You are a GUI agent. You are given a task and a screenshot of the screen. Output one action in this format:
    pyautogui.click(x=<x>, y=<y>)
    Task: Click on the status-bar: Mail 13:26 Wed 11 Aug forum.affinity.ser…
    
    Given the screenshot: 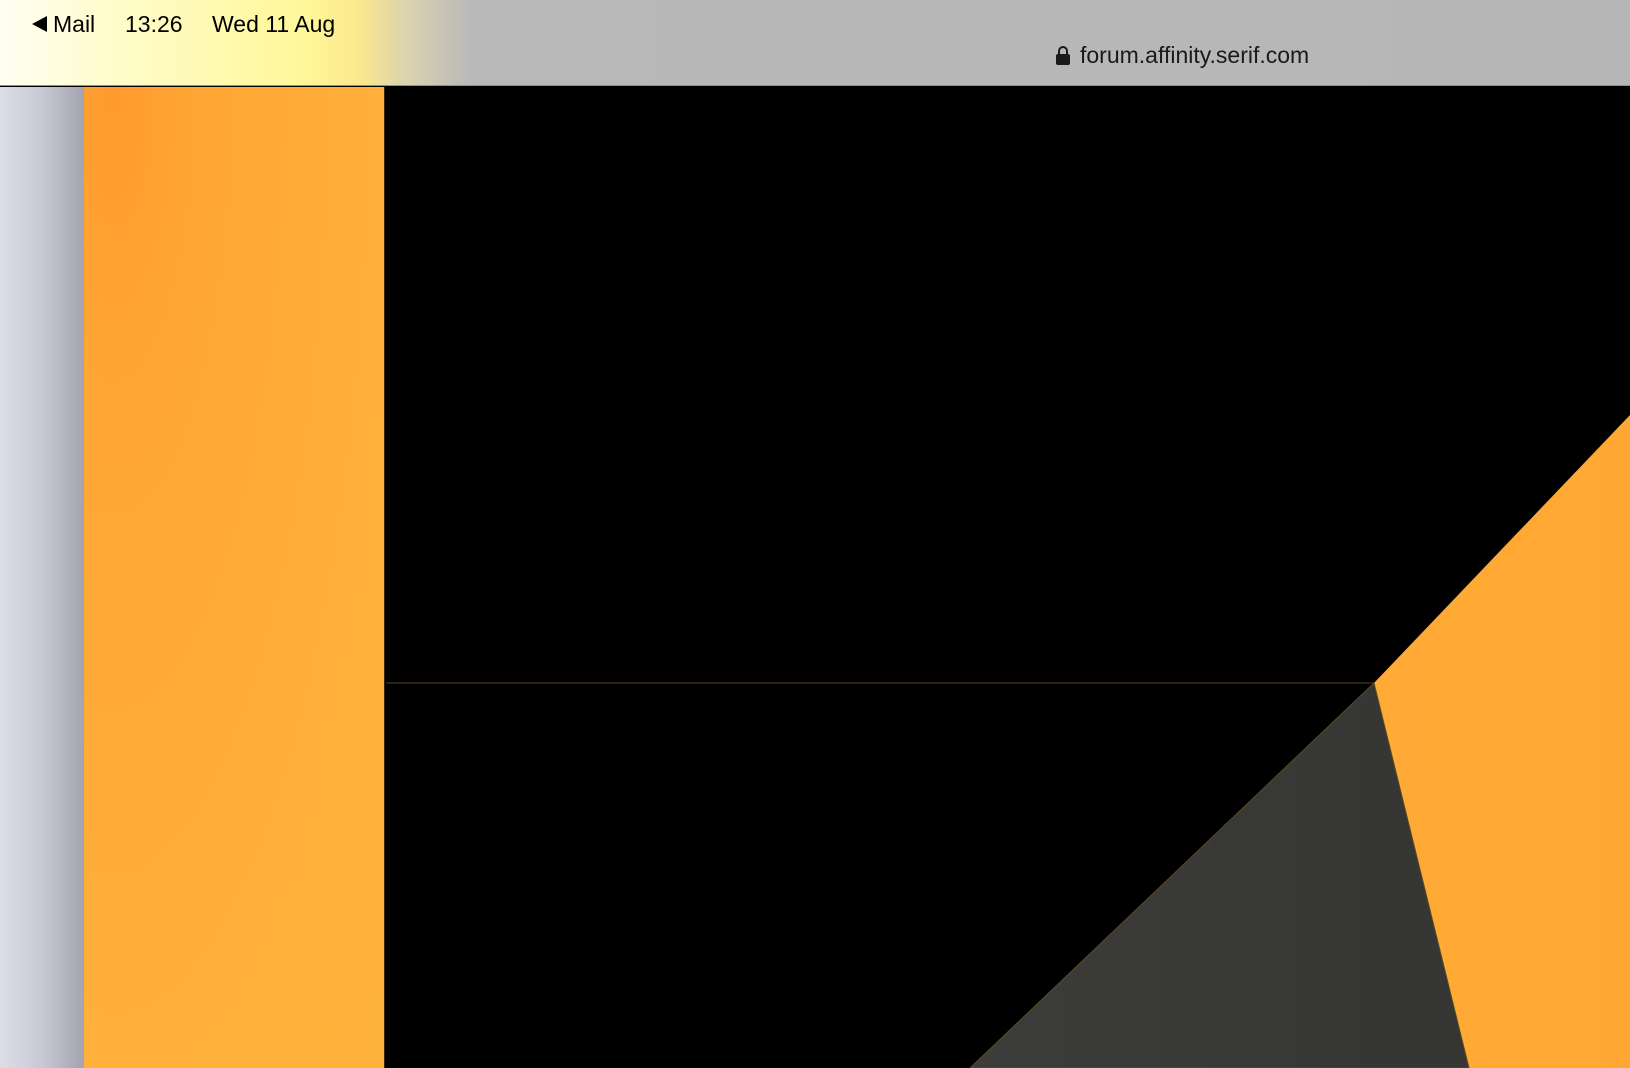 What is the action you would take?
    pyautogui.click(x=815, y=43)
    